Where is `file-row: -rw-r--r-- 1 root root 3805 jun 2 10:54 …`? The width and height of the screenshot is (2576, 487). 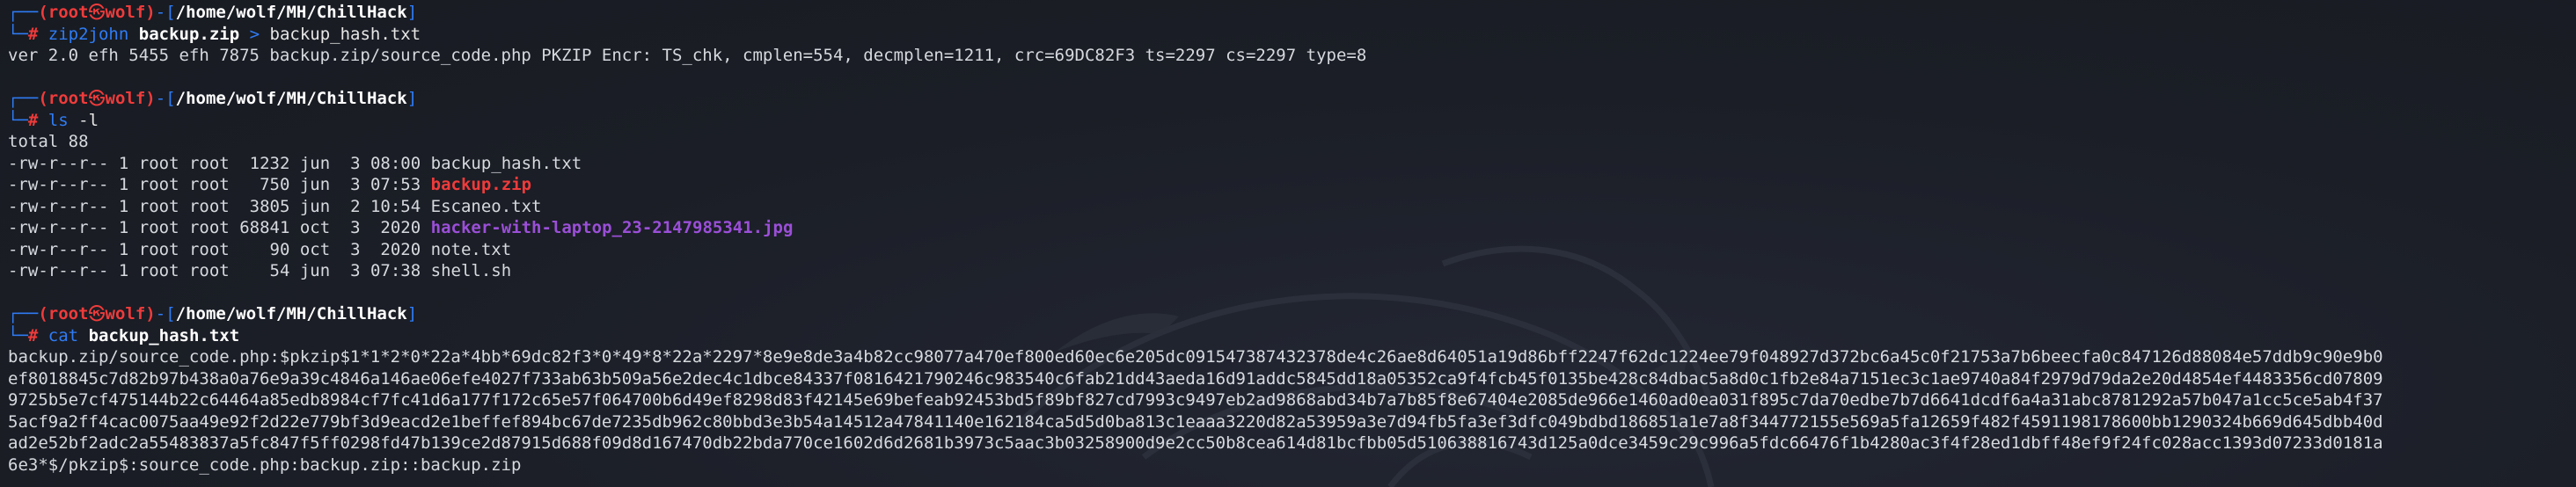 file-row: -rw-r--r-- 1 root root 3805 jun 2 10:54 … is located at coordinates (275, 206).